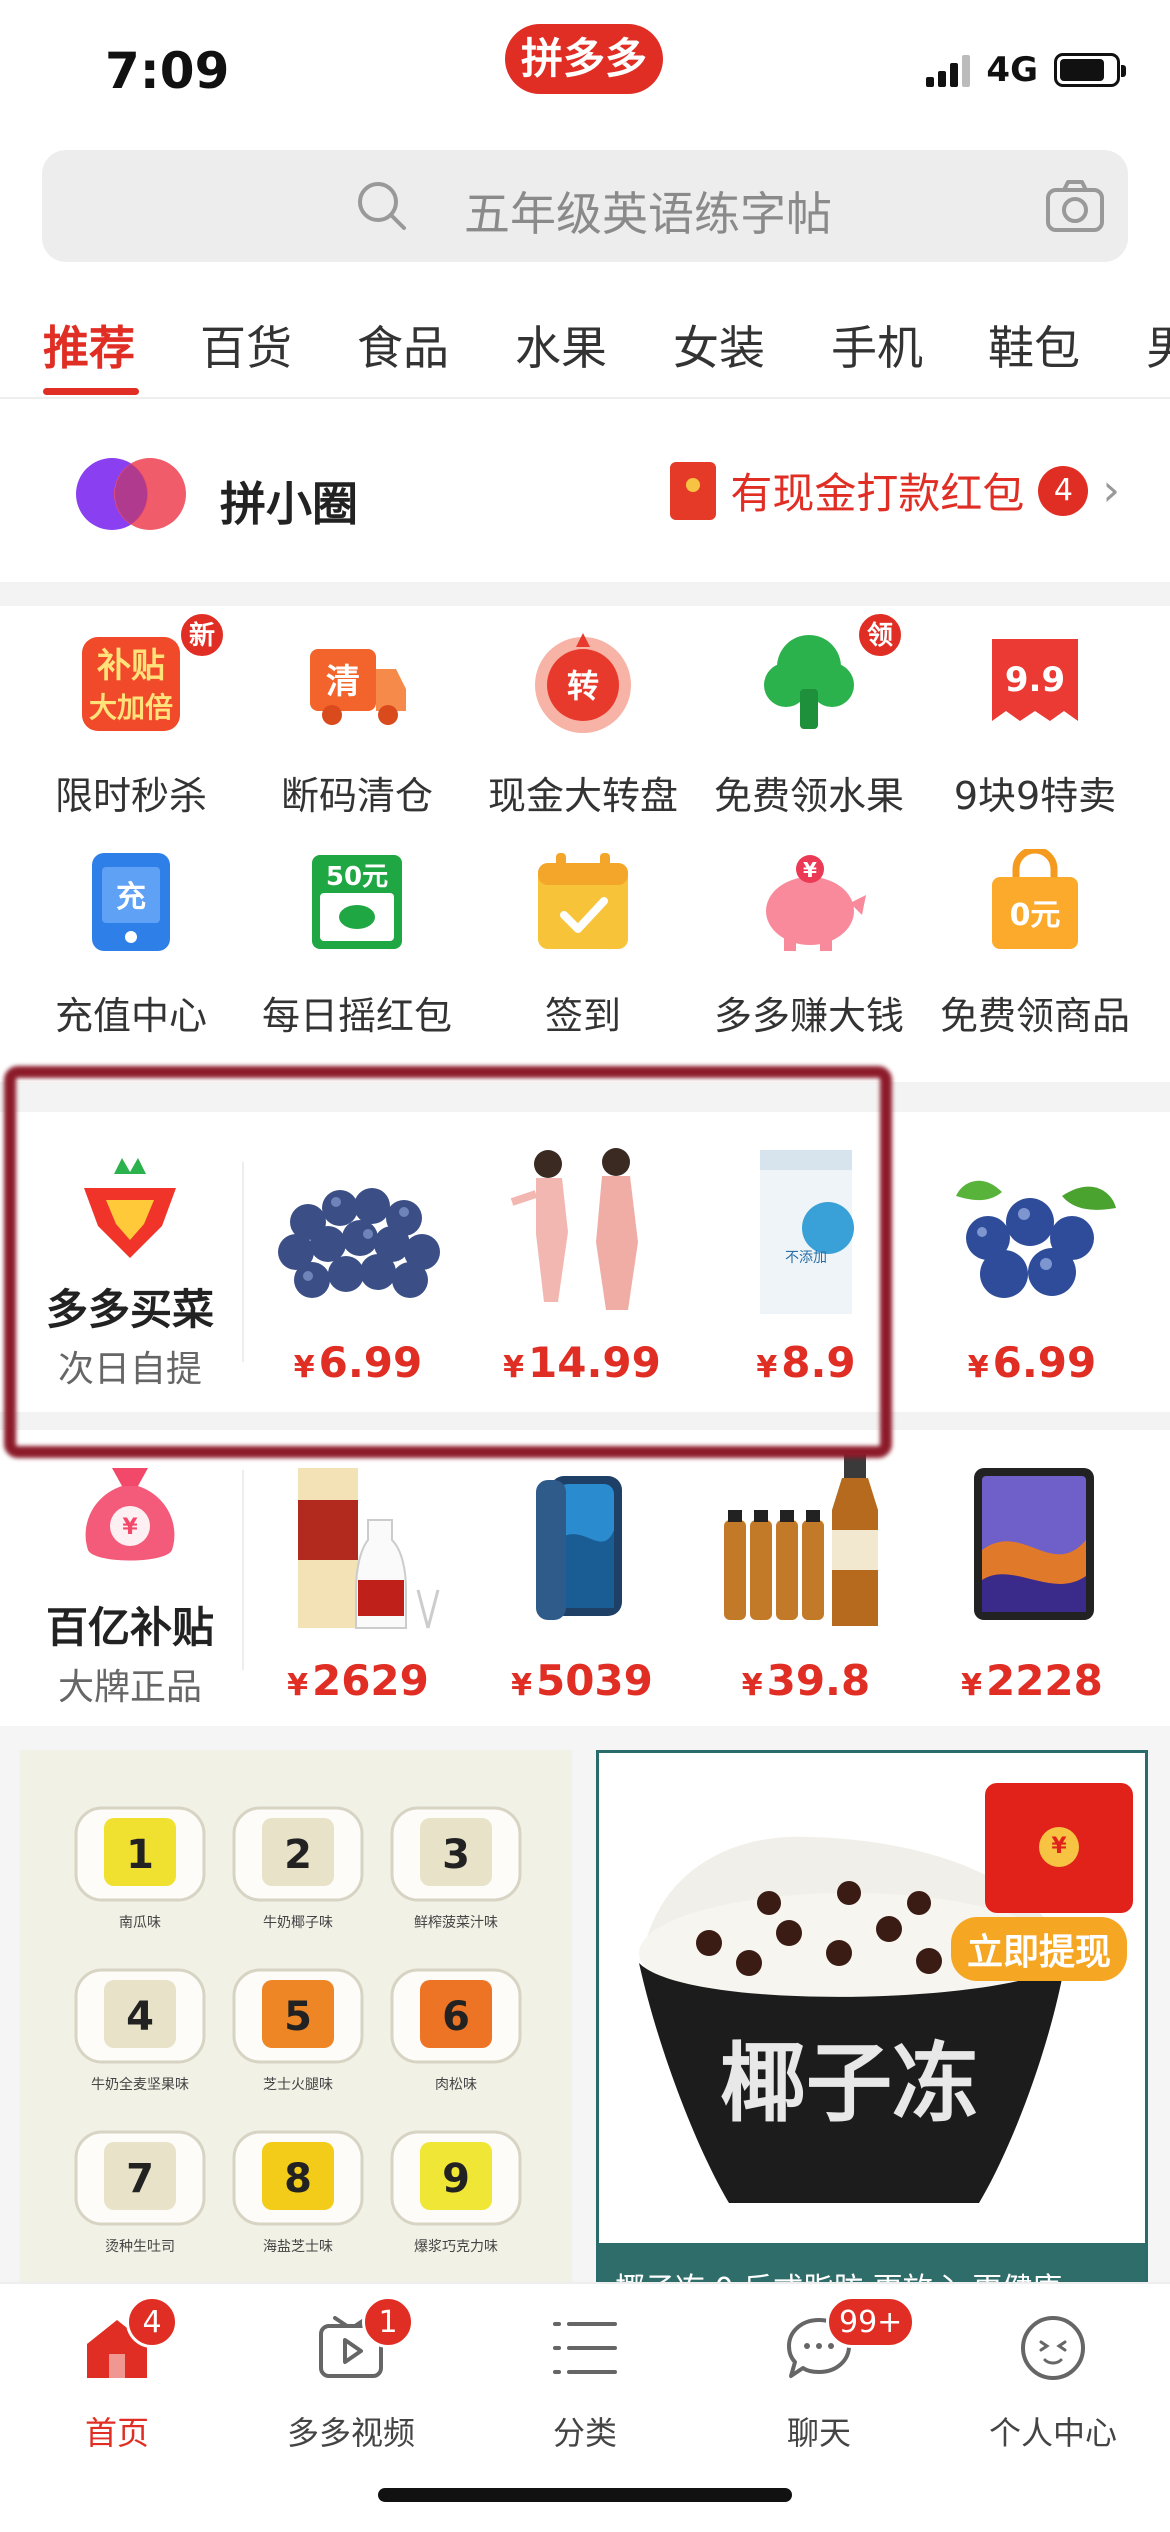 The height and width of the screenshot is (2532, 1170). I want to click on product-card: ¥2629, so click(358, 1578).